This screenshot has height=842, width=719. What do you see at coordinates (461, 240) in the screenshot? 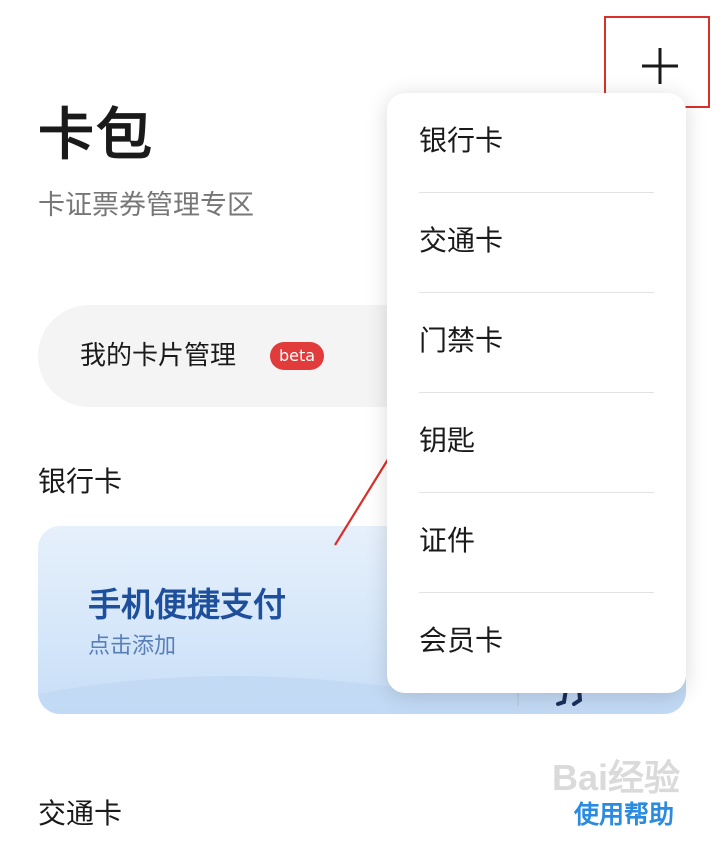
I see `menu-item-label: 交通卡` at bounding box center [461, 240].